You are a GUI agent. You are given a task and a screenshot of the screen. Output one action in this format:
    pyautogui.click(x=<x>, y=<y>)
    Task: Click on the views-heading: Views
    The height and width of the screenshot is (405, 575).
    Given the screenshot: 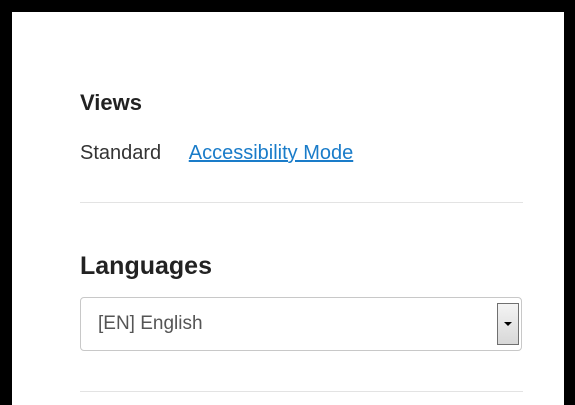 What is the action you would take?
    pyautogui.click(x=111, y=102)
    